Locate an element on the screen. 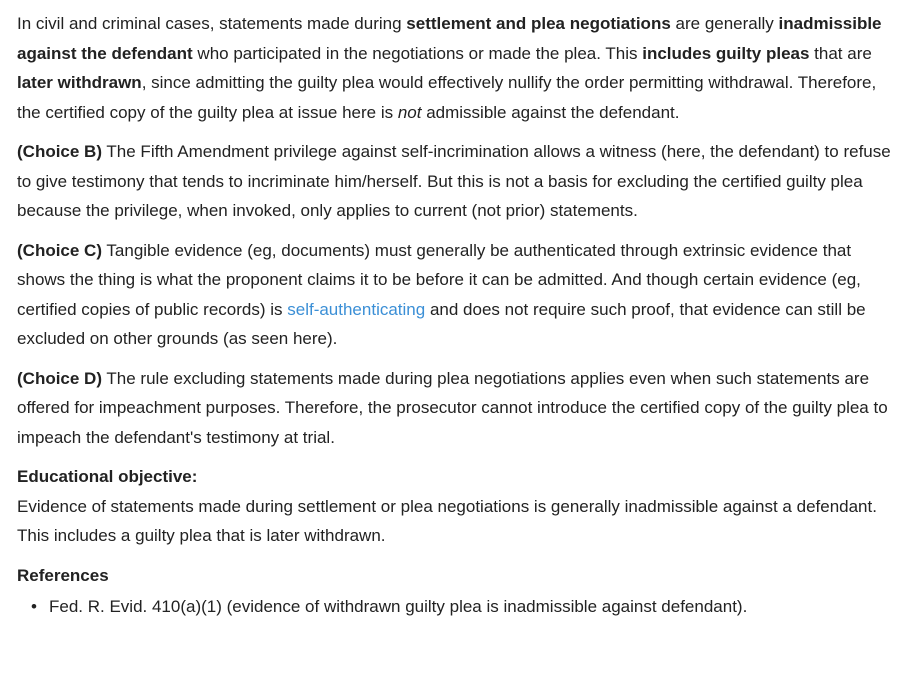 This screenshot has width=904, height=693. choice-d-label: (Choice D) is located at coordinates (59, 378).